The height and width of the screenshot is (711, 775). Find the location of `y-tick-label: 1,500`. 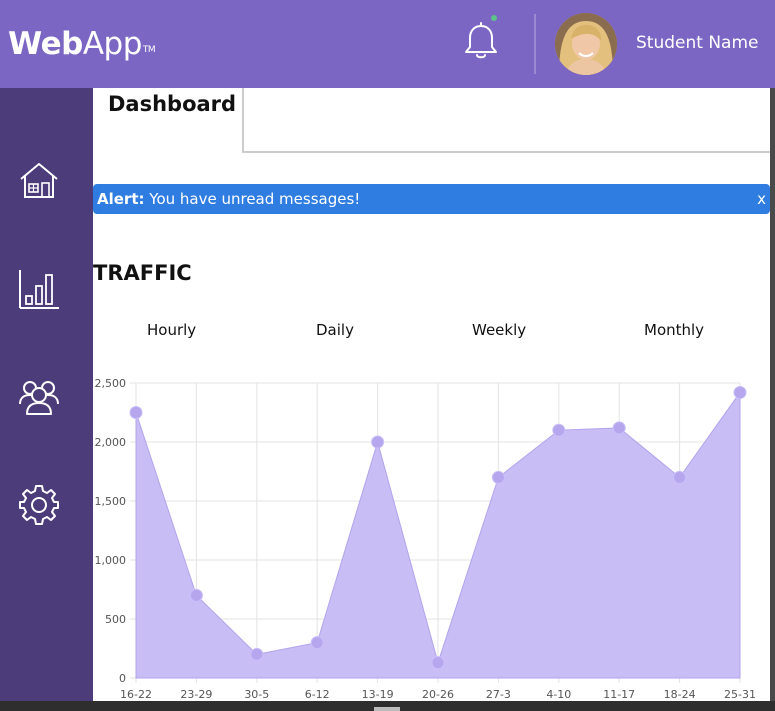

y-tick-label: 1,500 is located at coordinates (111, 501).